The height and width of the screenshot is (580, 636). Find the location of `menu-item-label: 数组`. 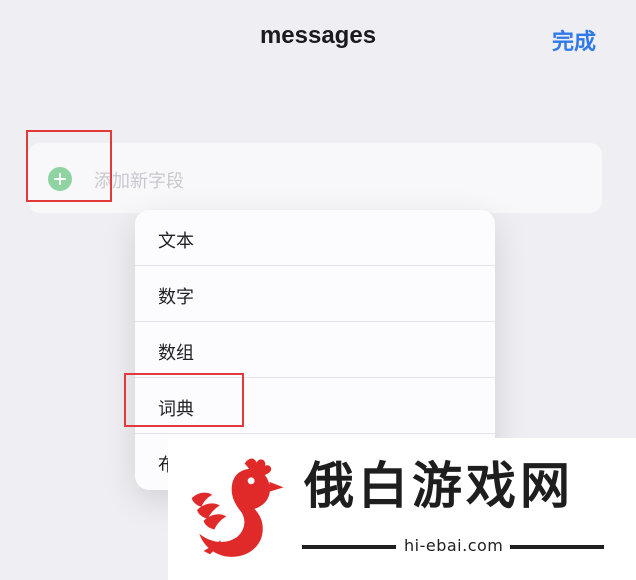

menu-item-label: 数组 is located at coordinates (176, 353).